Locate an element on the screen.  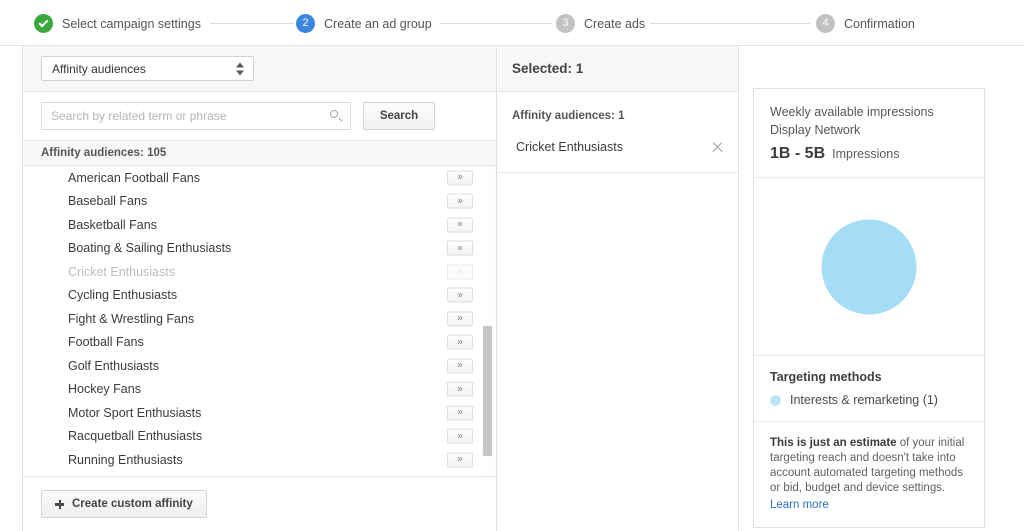
audience-row: Cycling Enthusiasts » is located at coordinates (259, 296).